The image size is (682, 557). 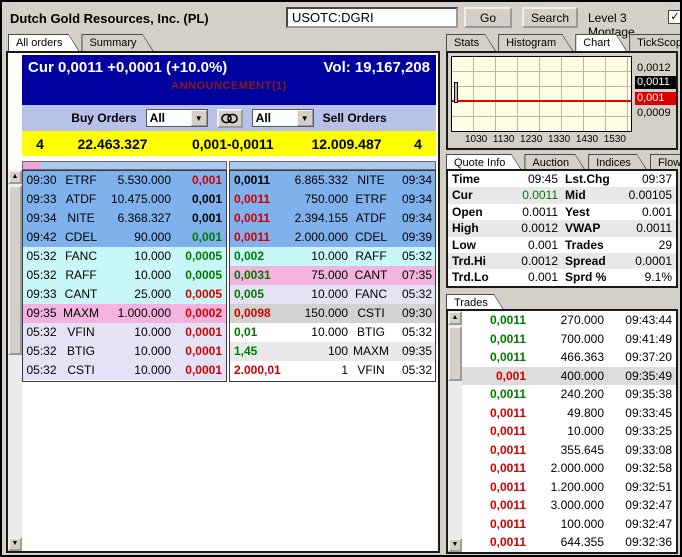 I want to click on buy-total-size: 22.463.327, so click(x=112, y=143).